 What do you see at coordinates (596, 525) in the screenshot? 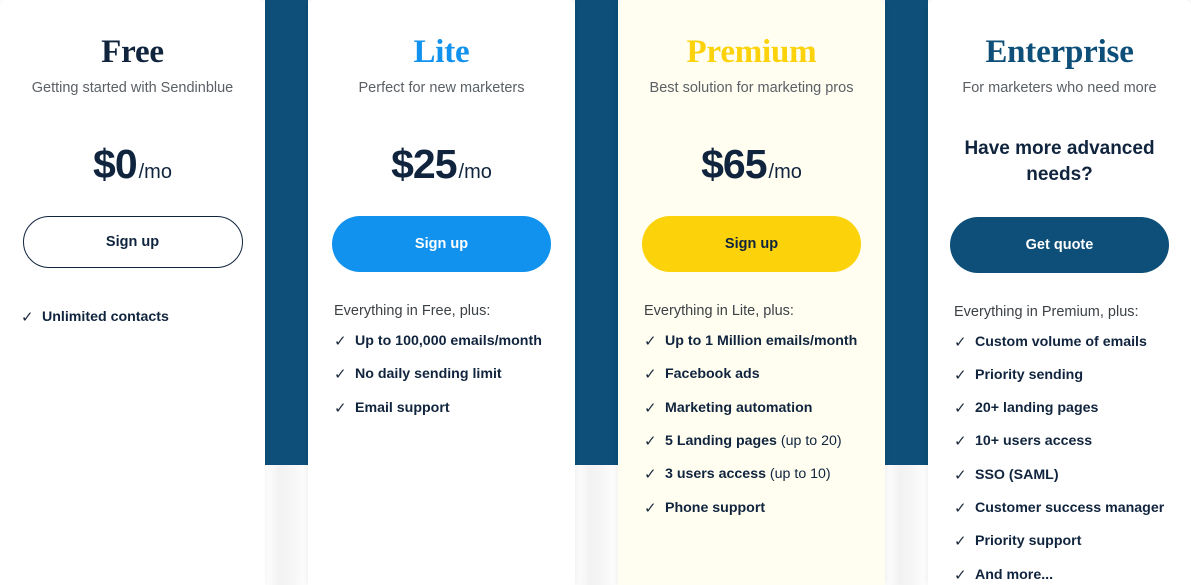
I see `column-divider-2-lower` at bounding box center [596, 525].